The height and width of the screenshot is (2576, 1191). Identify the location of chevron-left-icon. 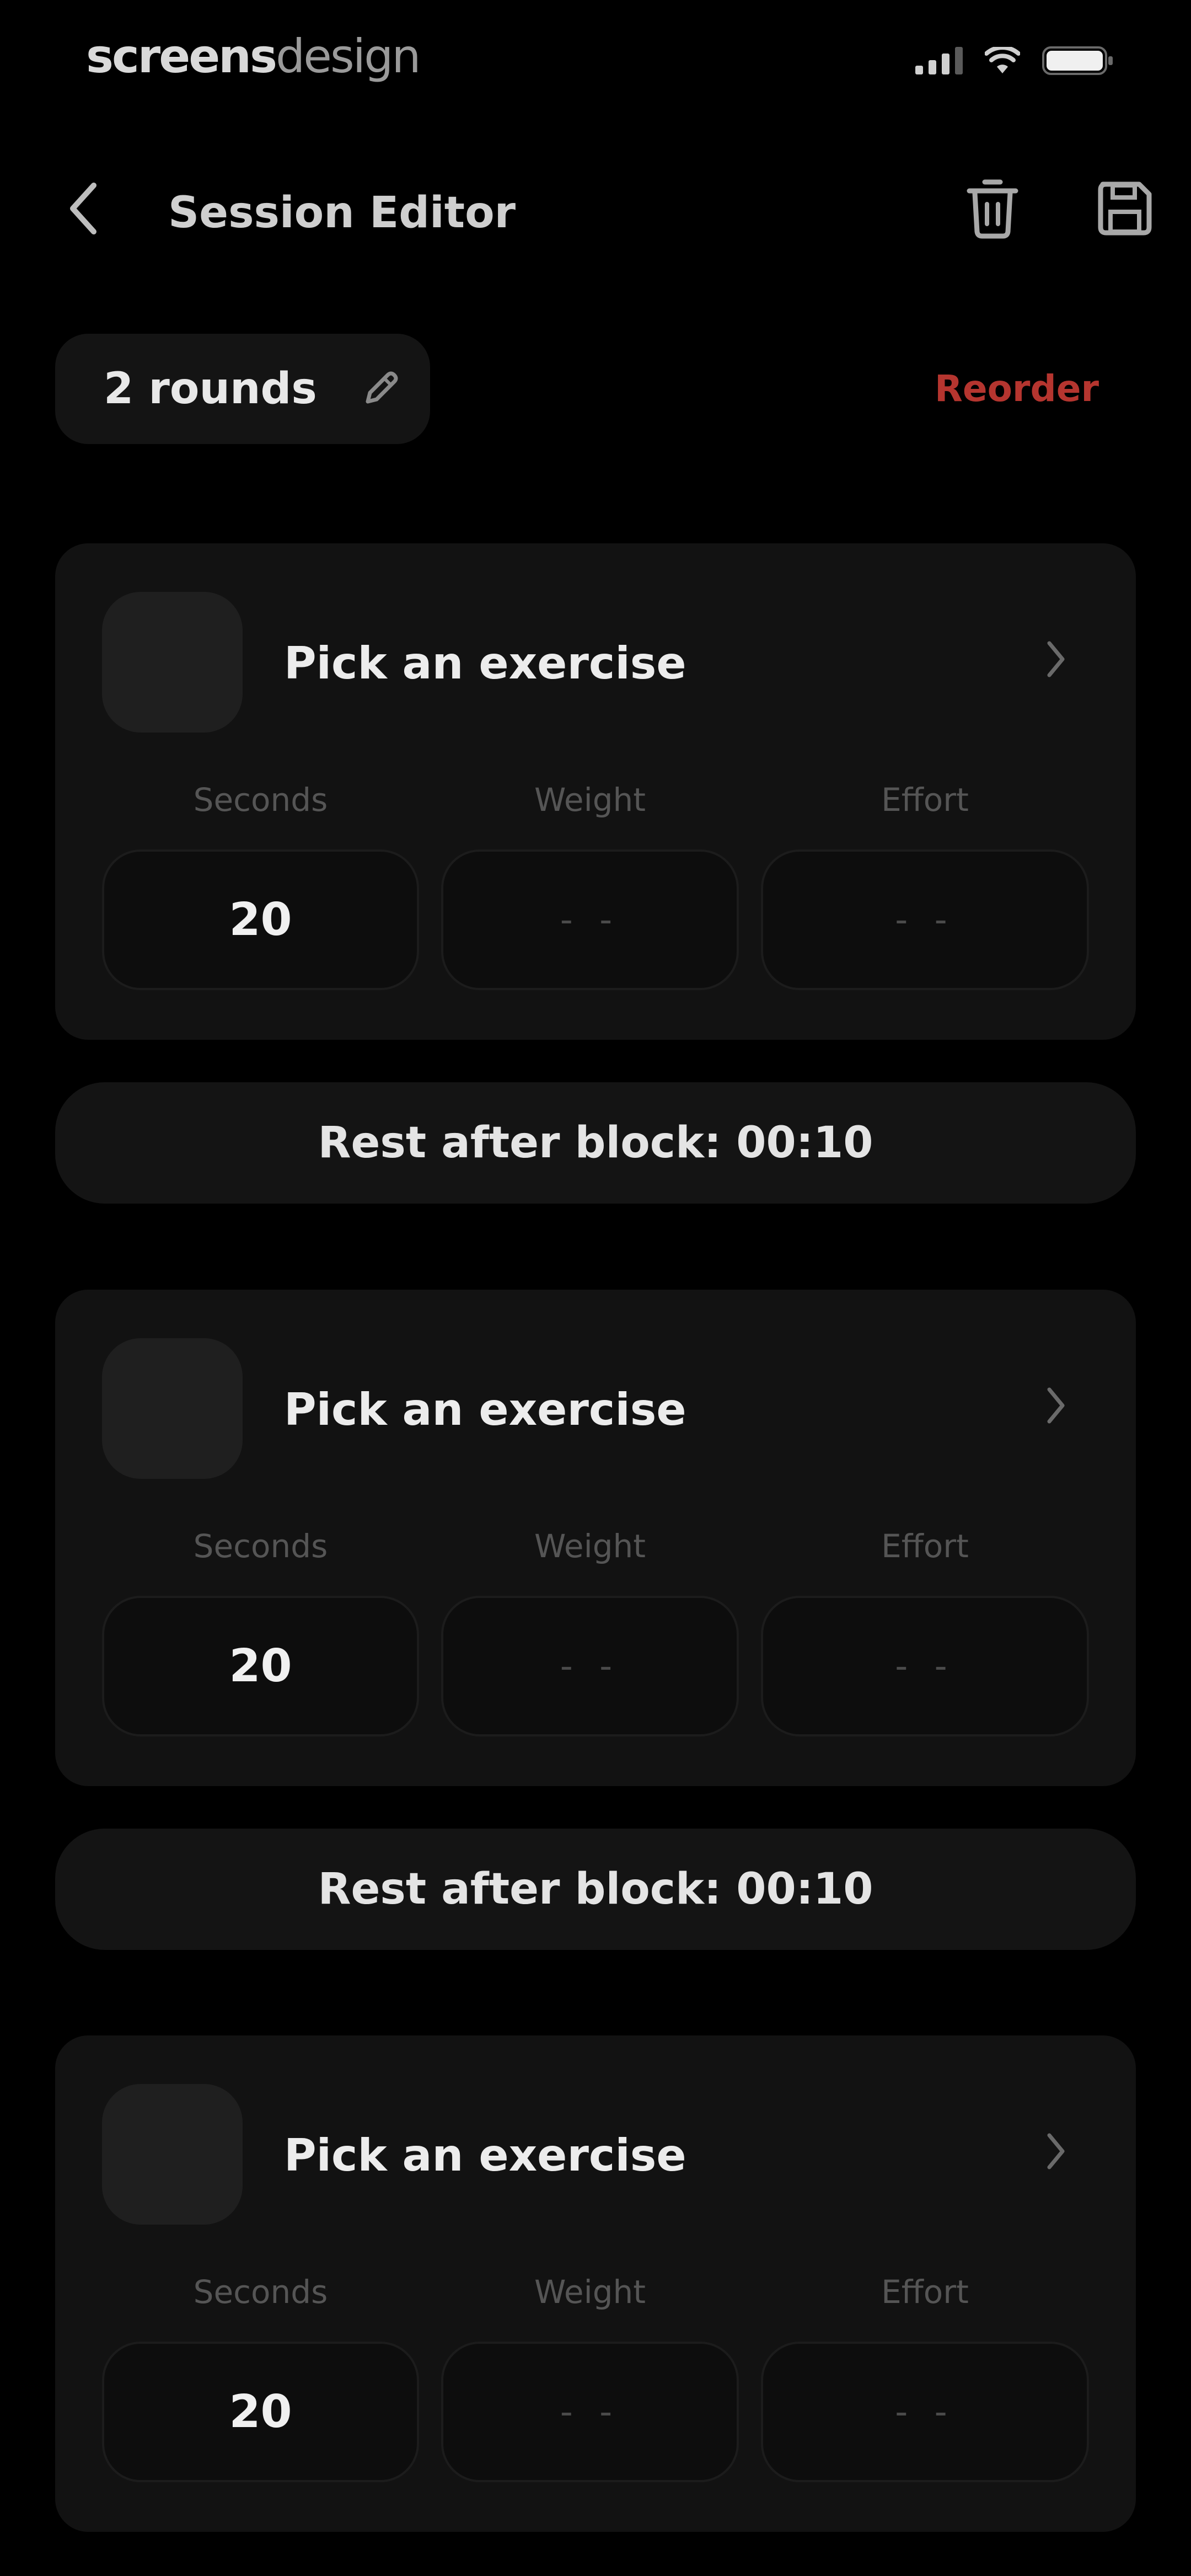
(82, 209).